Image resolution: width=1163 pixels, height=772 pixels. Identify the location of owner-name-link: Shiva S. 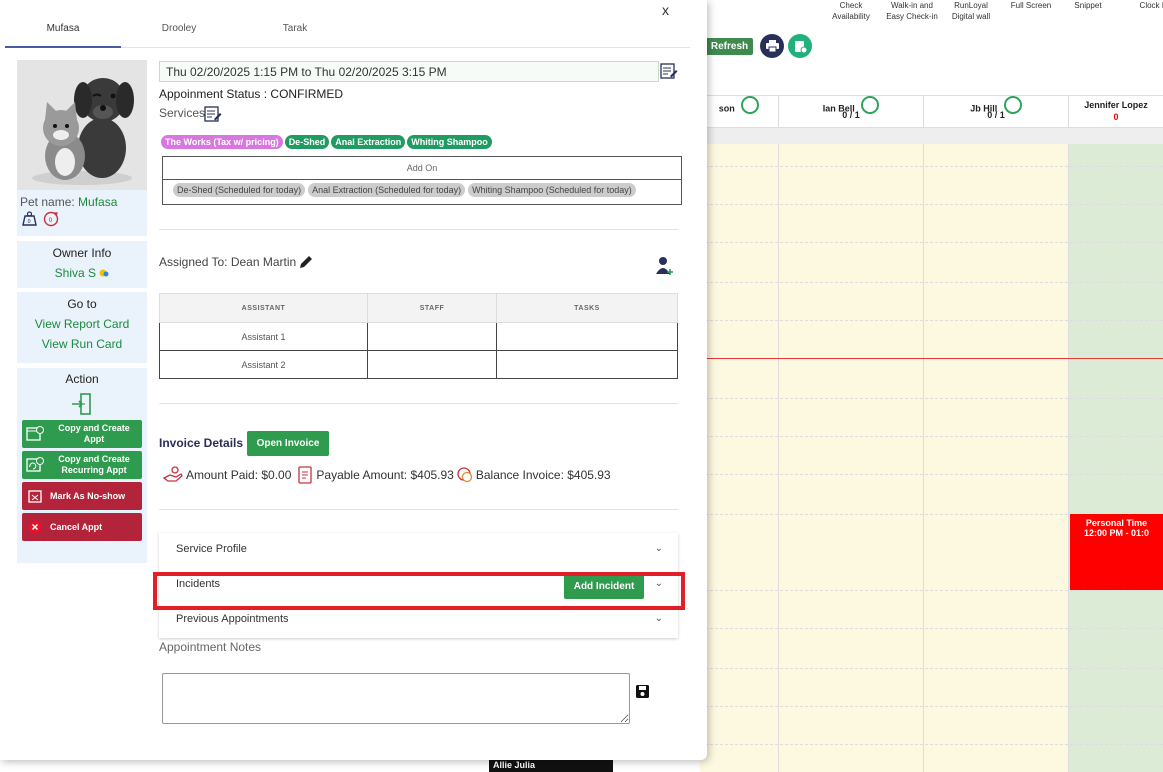
(75, 273).